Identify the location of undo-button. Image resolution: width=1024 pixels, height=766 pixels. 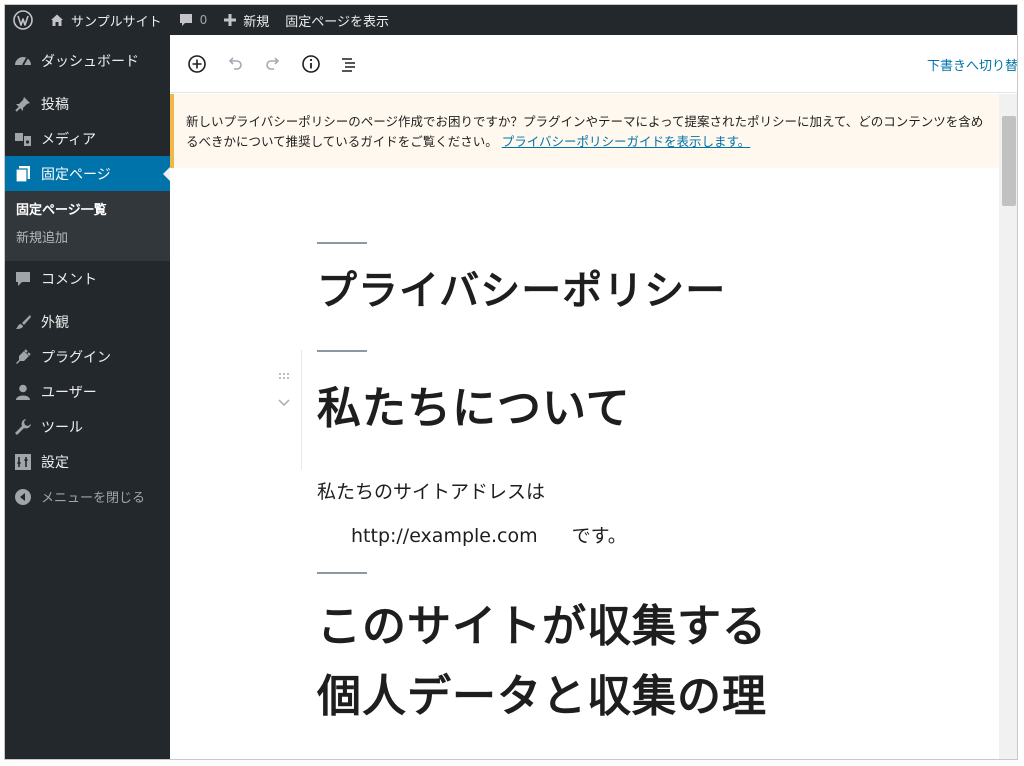
(235, 64).